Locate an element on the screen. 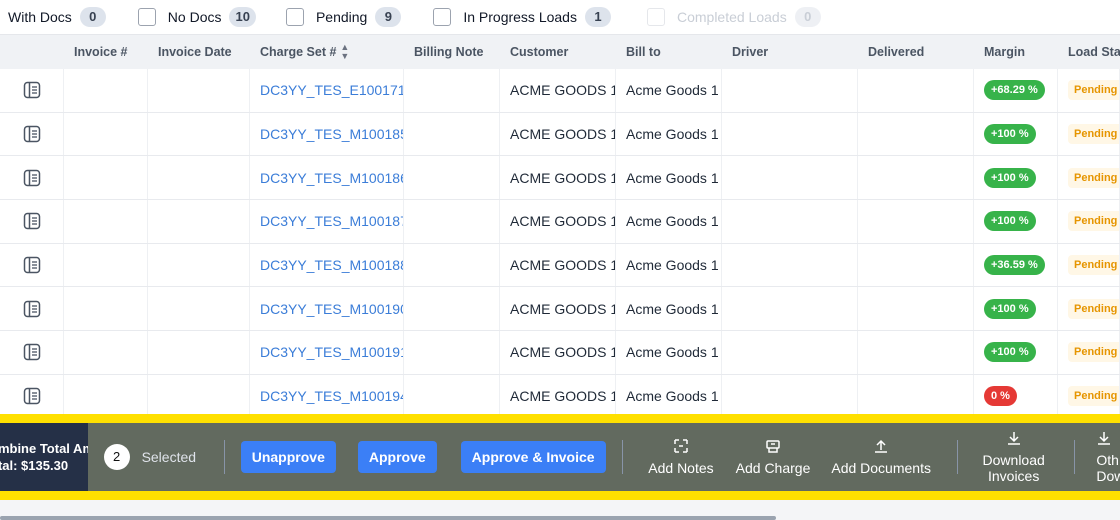  margin-badge: +36.59 % is located at coordinates (1014, 265).